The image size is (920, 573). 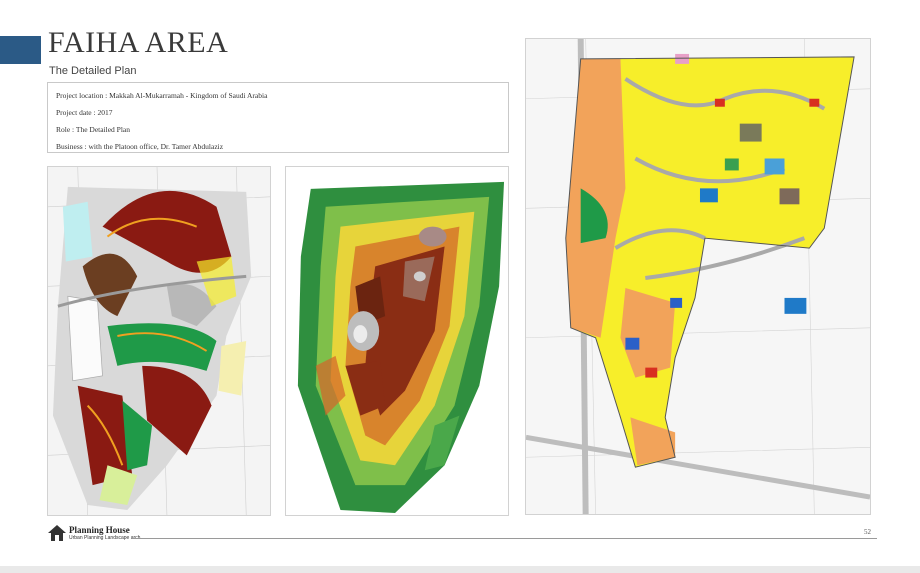 What do you see at coordinates (93, 71) in the screenshot?
I see `page-subtitle: The Detailed Plan` at bounding box center [93, 71].